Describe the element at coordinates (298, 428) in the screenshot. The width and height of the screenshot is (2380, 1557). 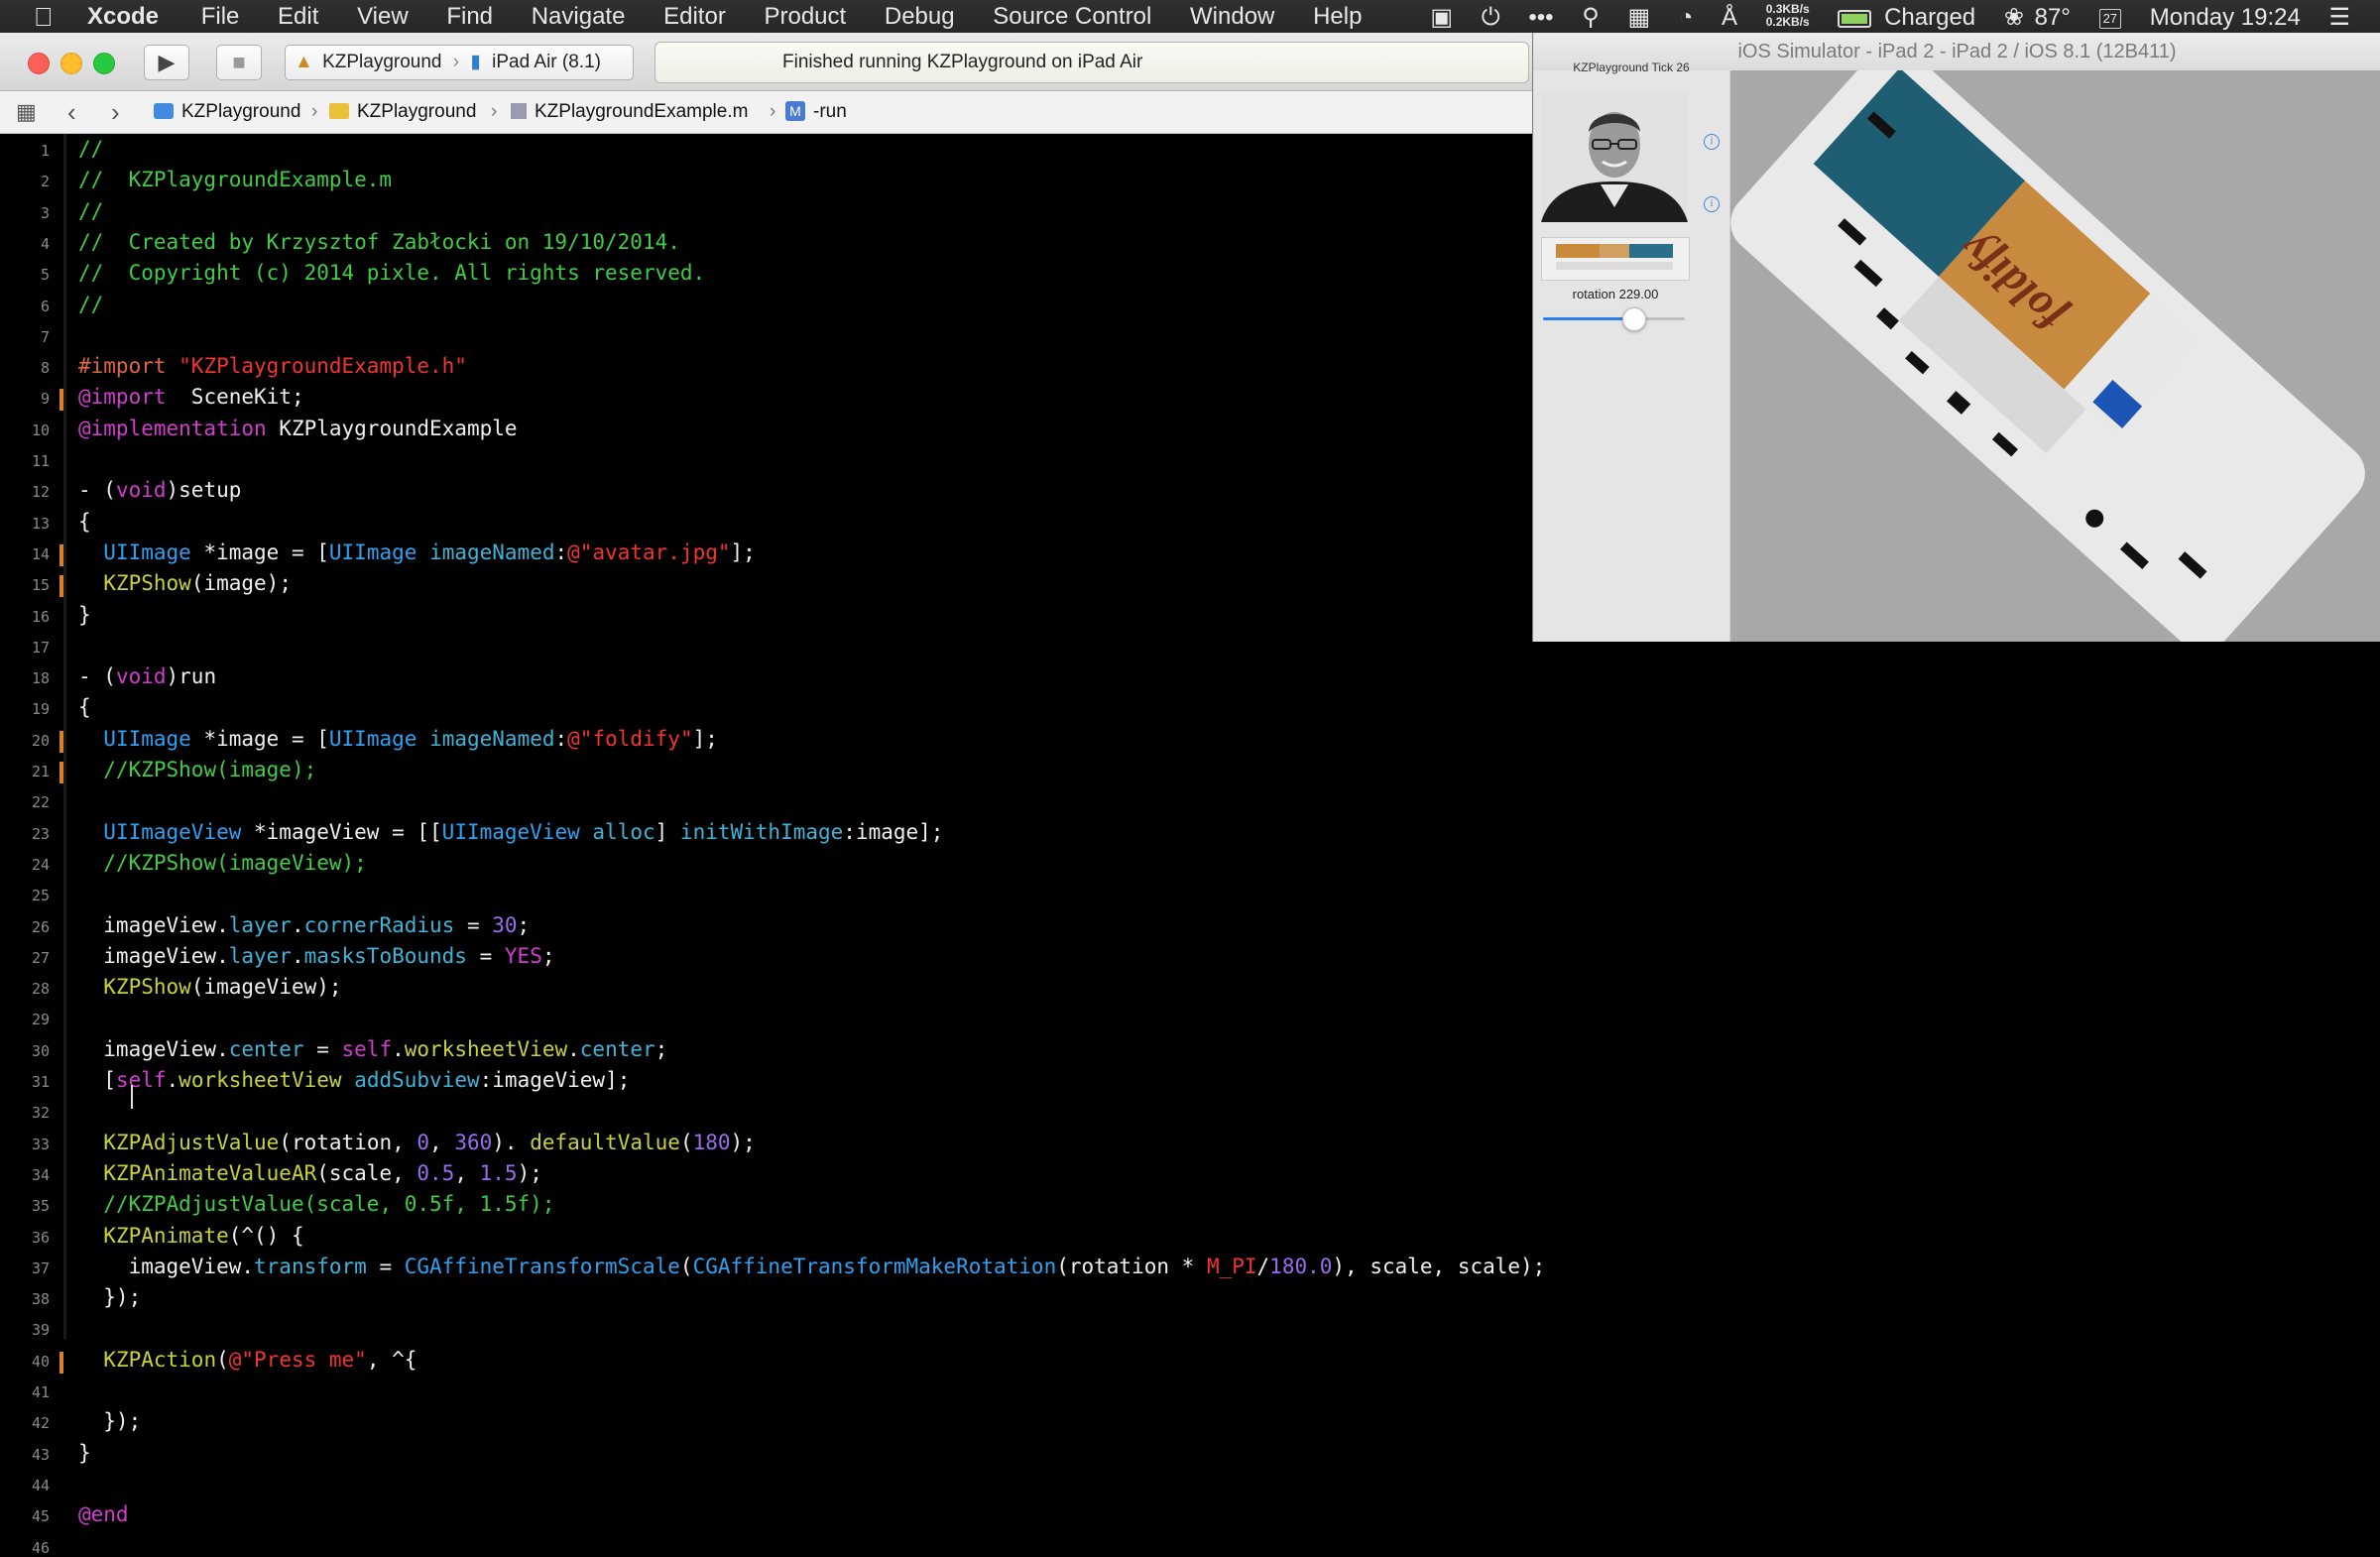
I see `code-line: @implementation KZPlaygroundExample` at that location.